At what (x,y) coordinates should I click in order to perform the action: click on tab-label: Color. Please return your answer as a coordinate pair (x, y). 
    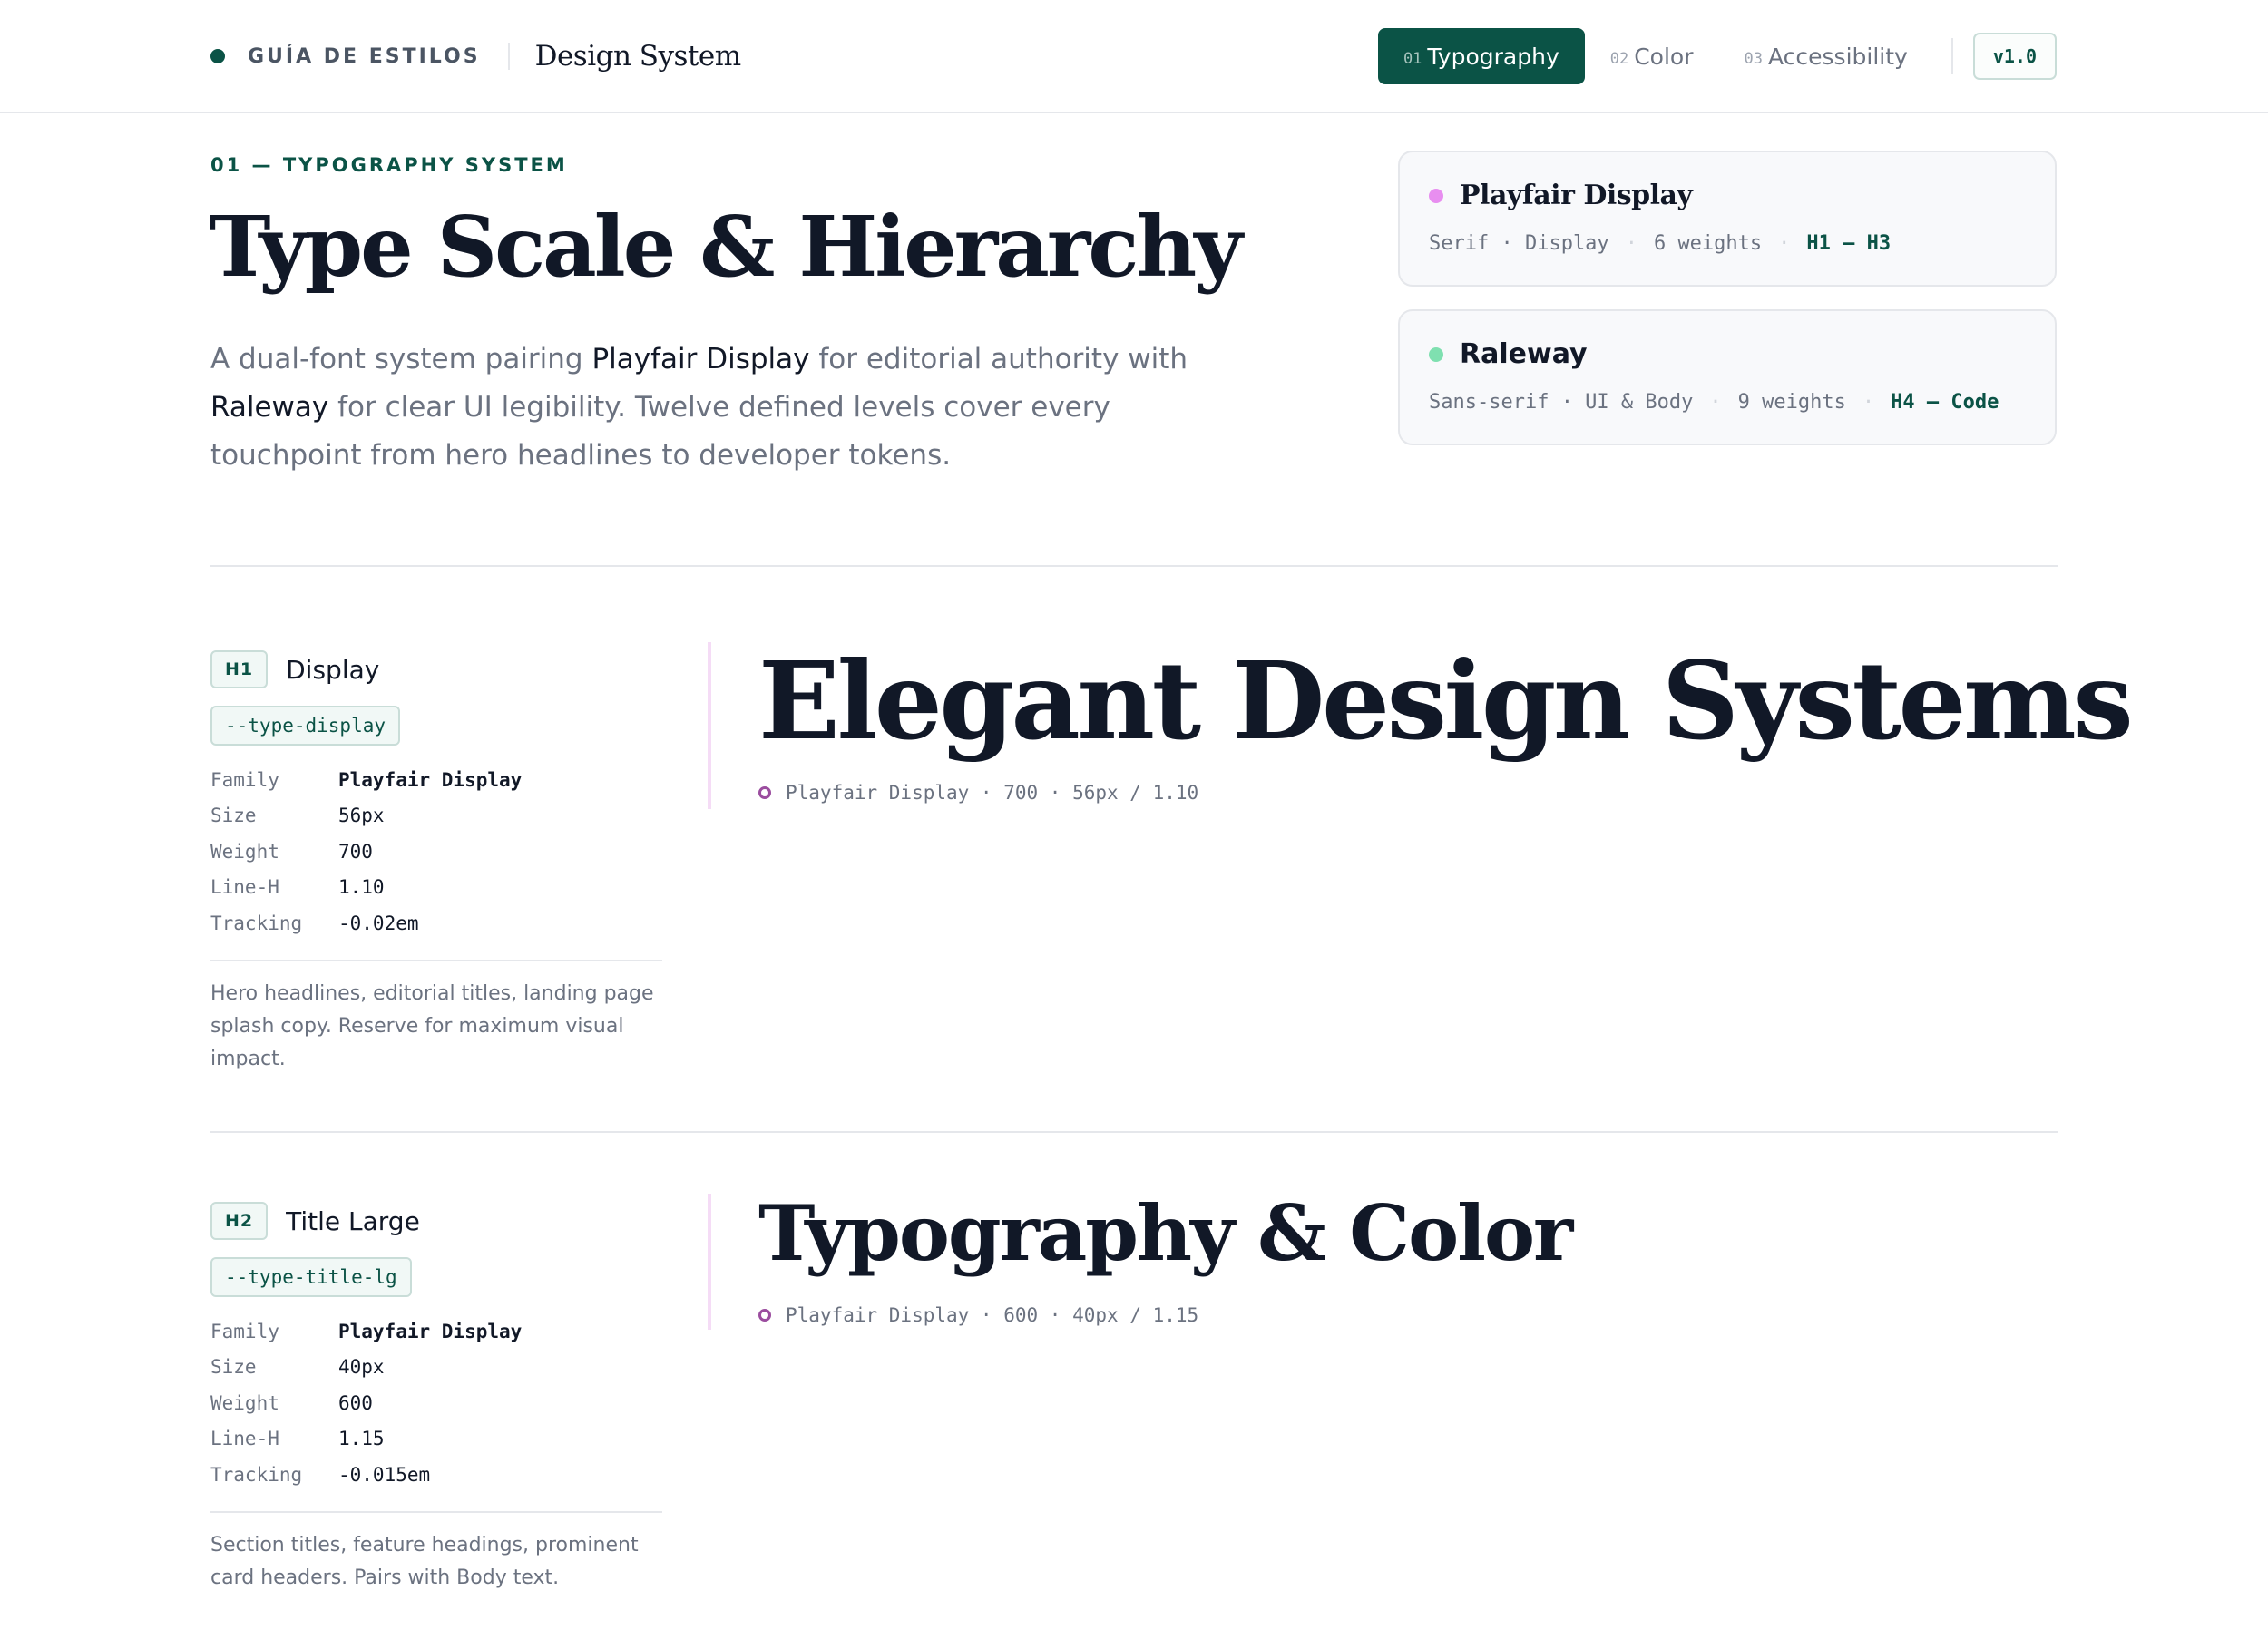
    Looking at the image, I should click on (1664, 56).